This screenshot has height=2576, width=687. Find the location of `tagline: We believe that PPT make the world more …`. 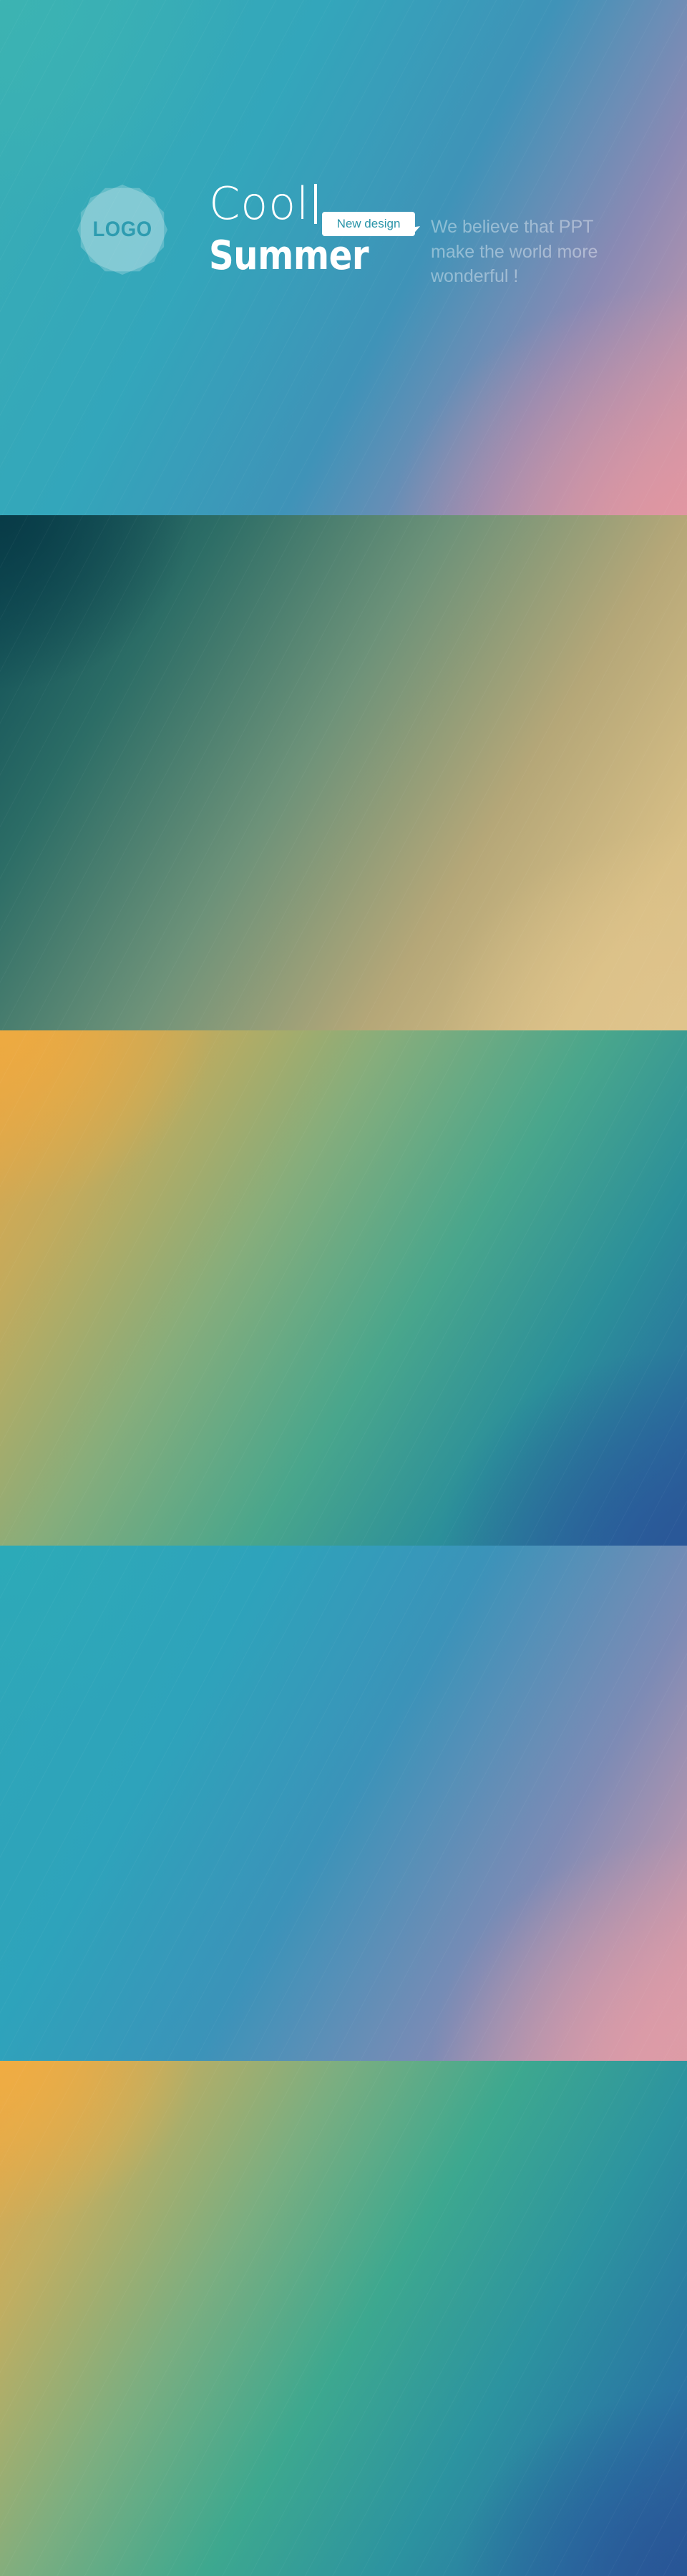

tagline: We believe that PPT make the world more … is located at coordinates (514, 251).